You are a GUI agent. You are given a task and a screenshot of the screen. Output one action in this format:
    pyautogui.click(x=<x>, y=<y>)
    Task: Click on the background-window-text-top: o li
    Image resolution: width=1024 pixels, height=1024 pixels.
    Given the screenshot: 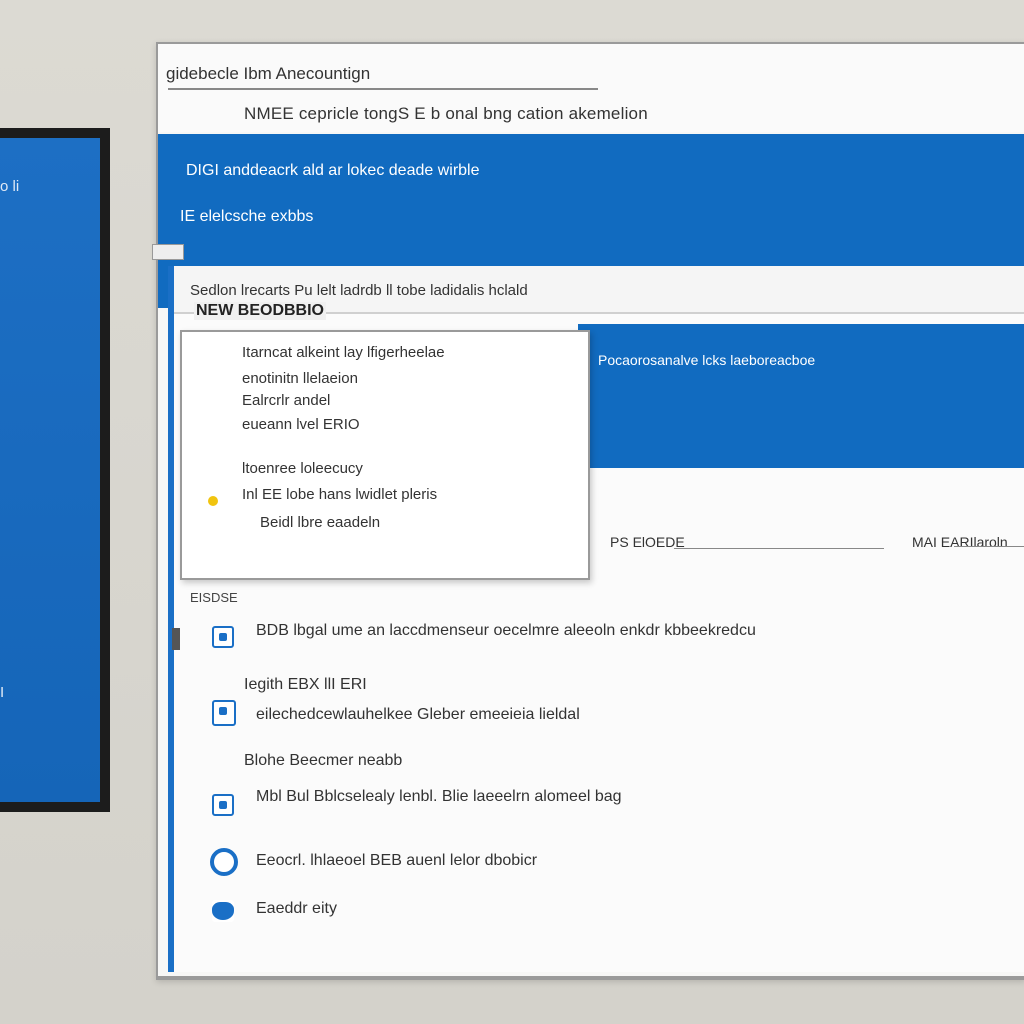 What is the action you would take?
    pyautogui.click(x=10, y=186)
    